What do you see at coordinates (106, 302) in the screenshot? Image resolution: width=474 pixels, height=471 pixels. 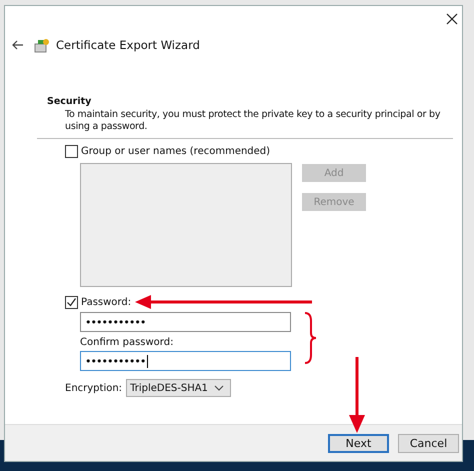 I see `checkbox-label: Password:` at bounding box center [106, 302].